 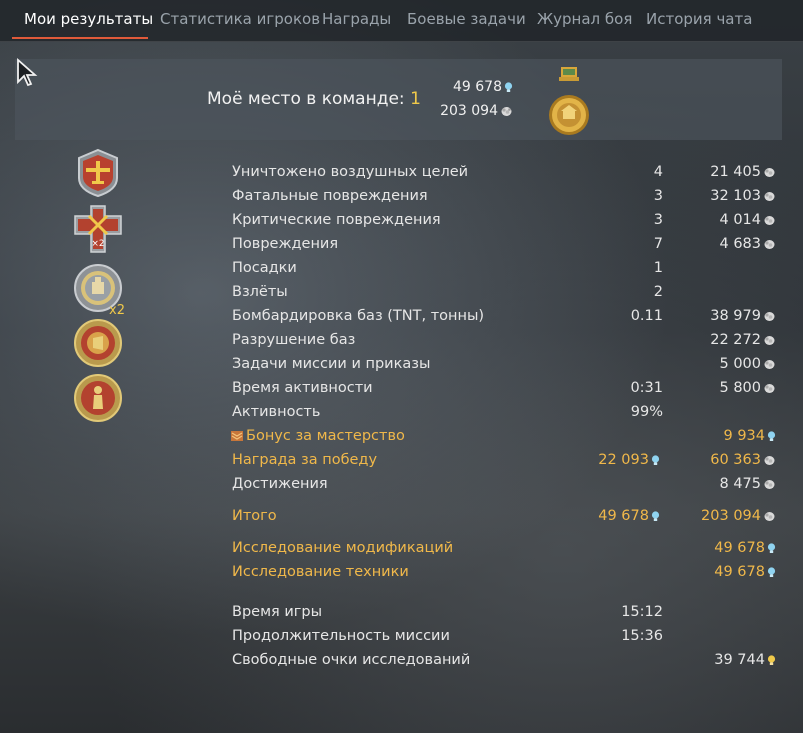 I want to click on active-tab-indicator, so click(x=80, y=38).